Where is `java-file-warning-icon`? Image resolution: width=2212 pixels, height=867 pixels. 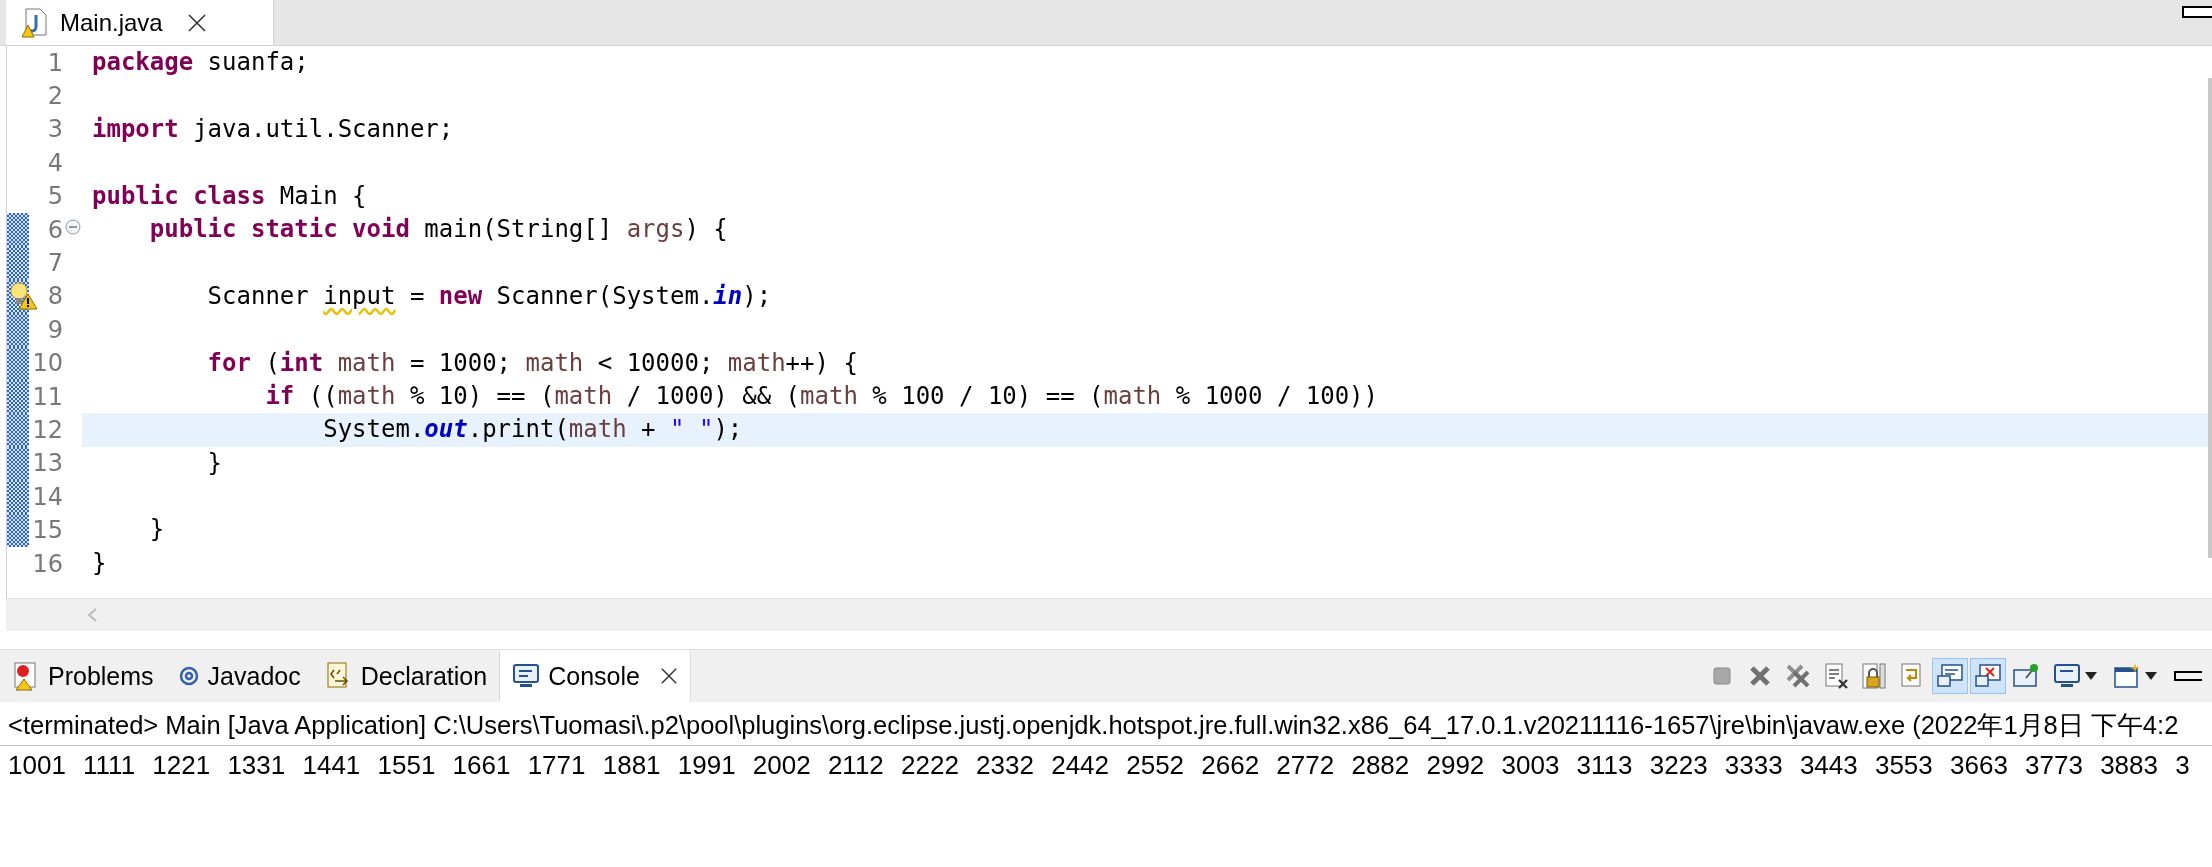 java-file-warning-icon is located at coordinates (35, 22).